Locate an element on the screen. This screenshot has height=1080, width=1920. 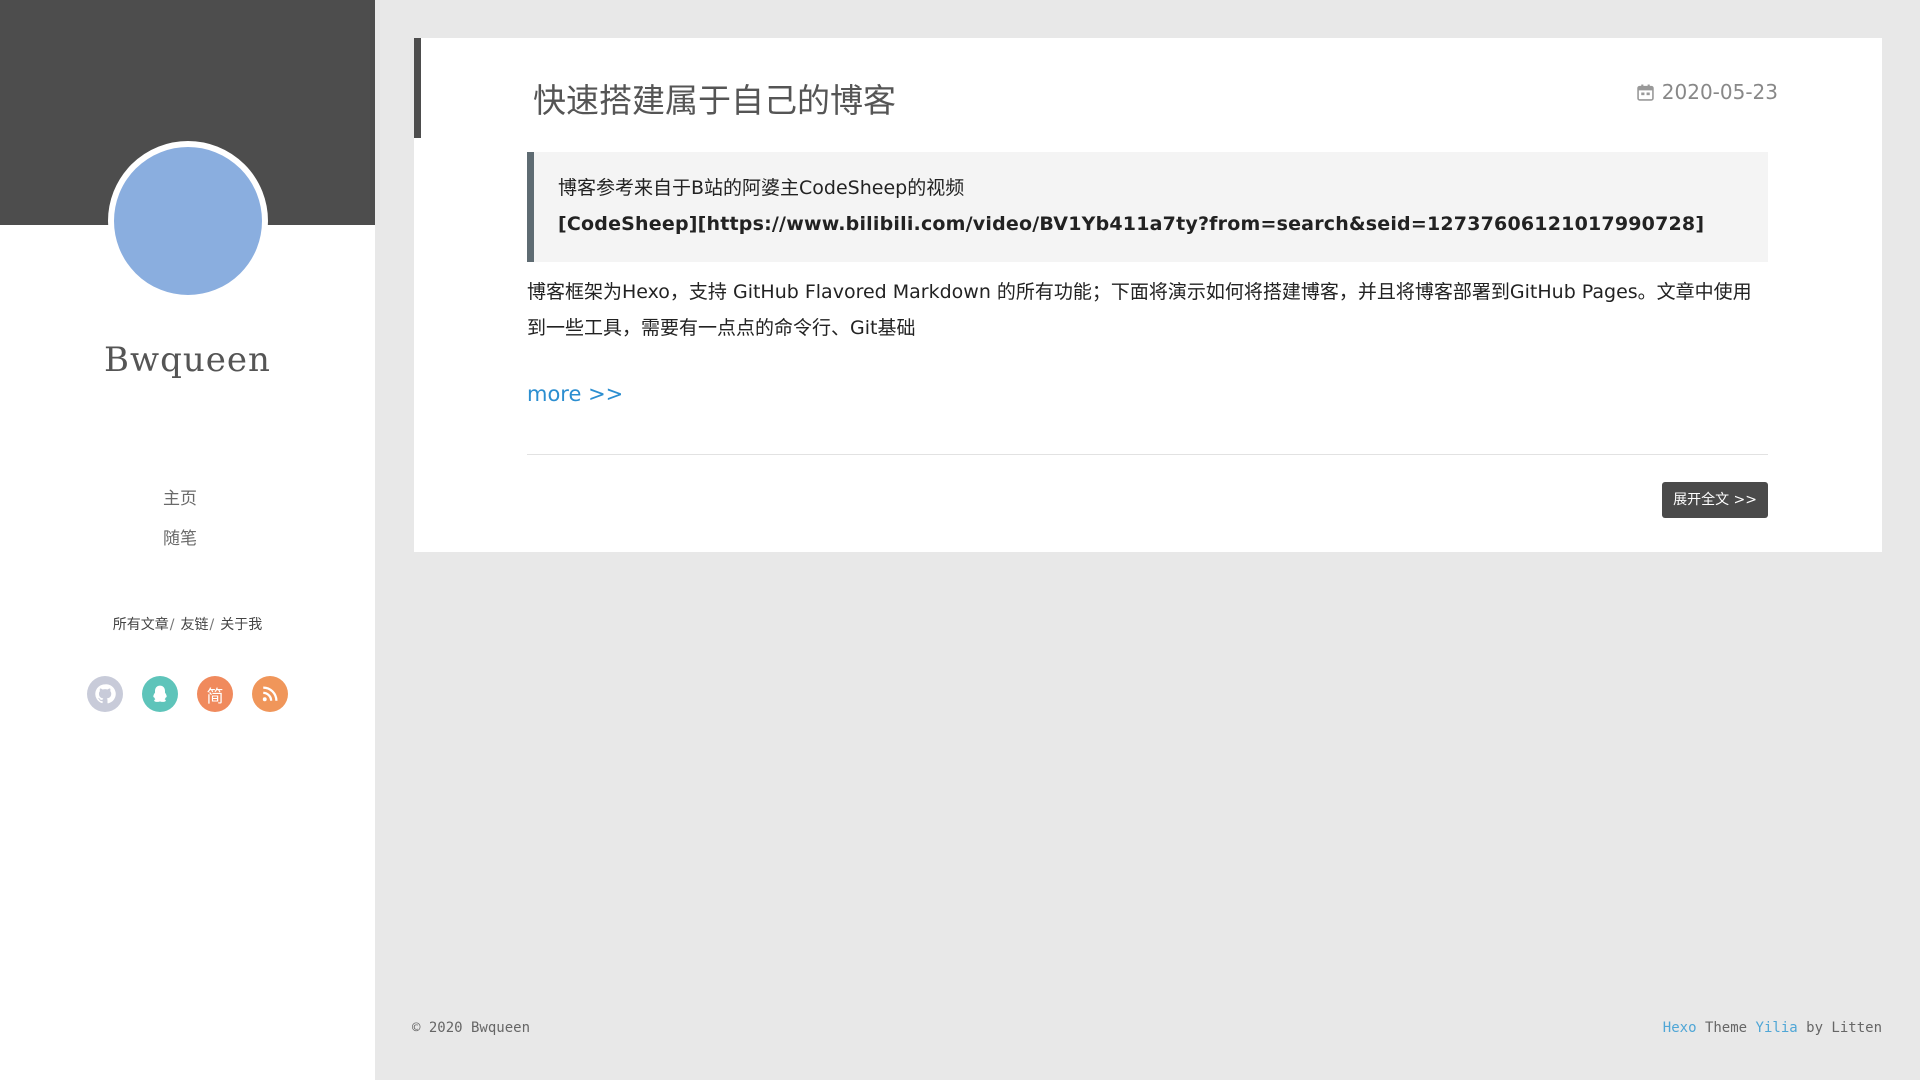
nav-link-home: 主页 is located at coordinates (180, 499).